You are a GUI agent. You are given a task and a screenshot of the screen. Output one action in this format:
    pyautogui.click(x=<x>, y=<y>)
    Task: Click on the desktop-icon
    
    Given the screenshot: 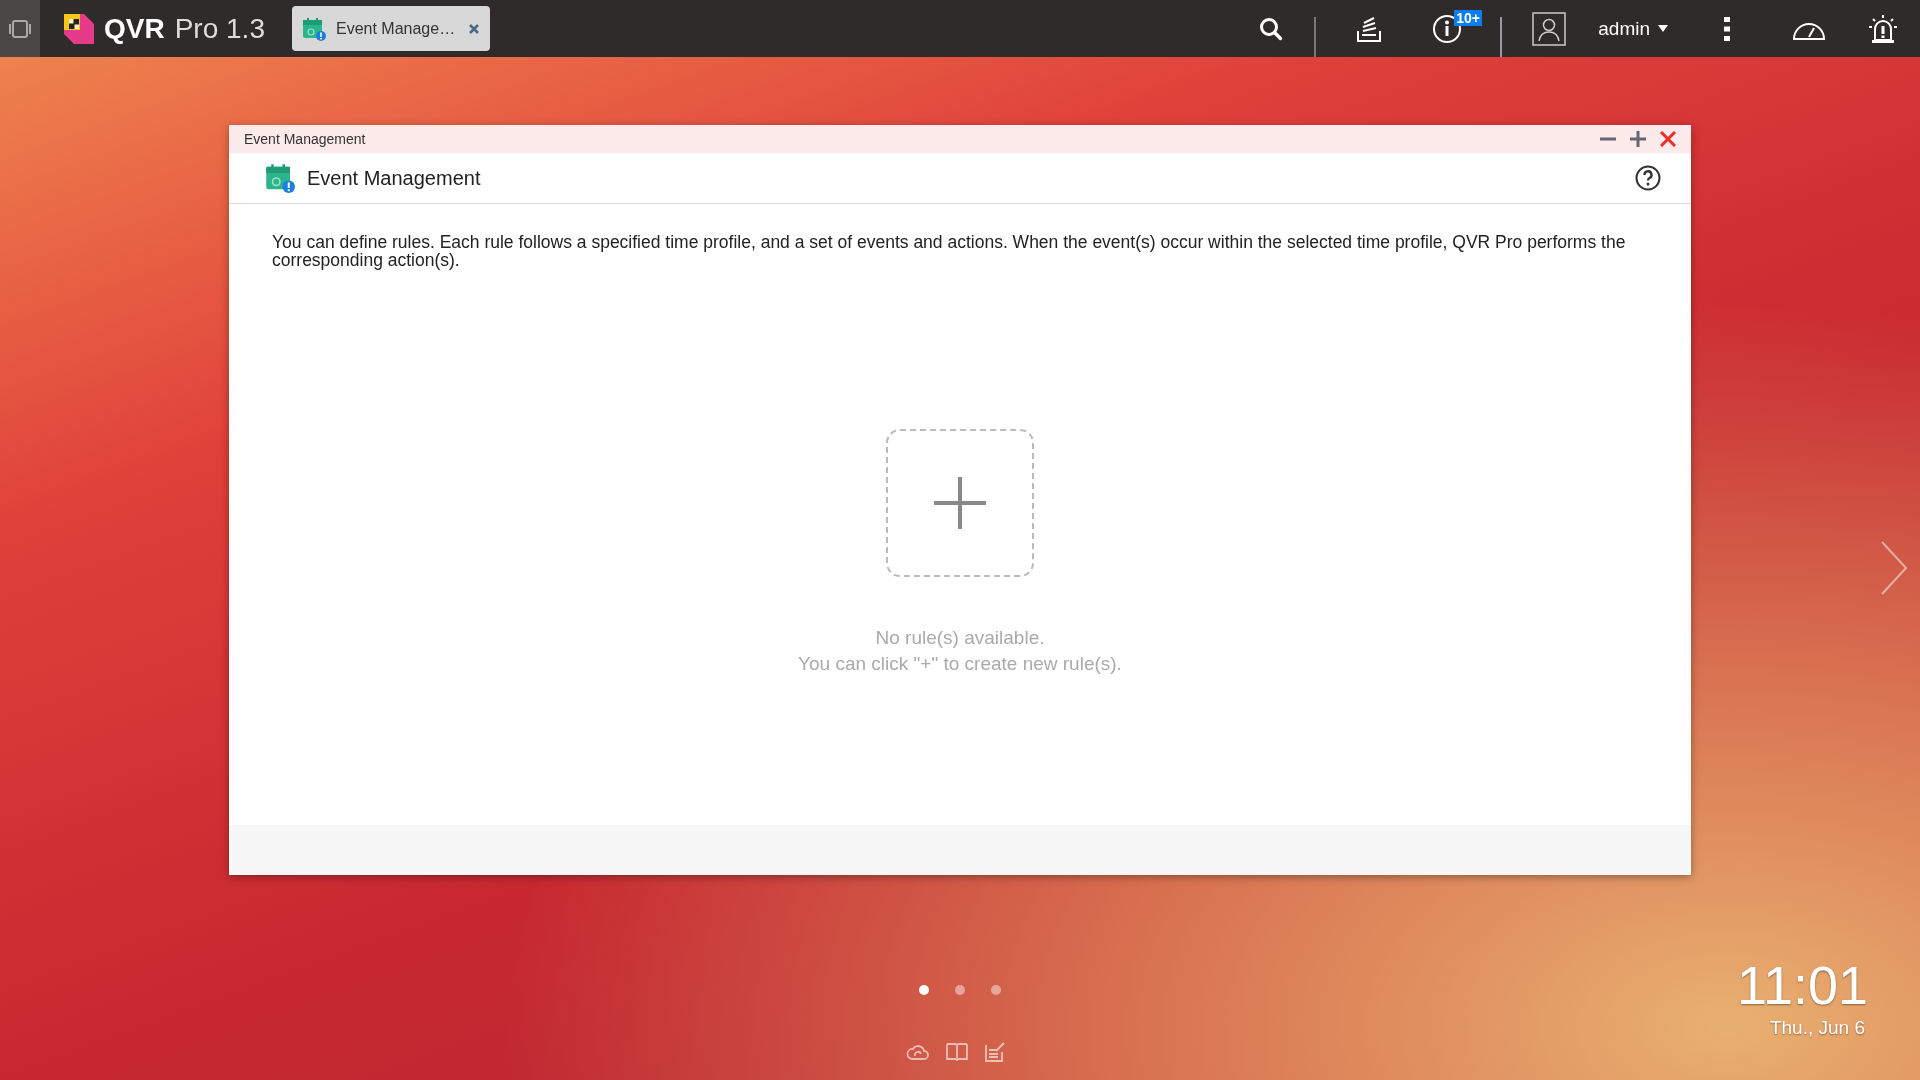 What is the action you would take?
    pyautogui.click(x=20, y=28)
    